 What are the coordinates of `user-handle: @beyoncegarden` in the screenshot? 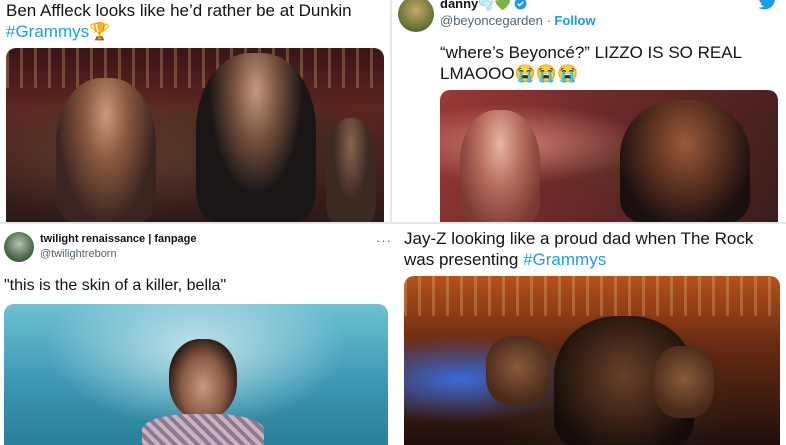 It's located at (491, 20).